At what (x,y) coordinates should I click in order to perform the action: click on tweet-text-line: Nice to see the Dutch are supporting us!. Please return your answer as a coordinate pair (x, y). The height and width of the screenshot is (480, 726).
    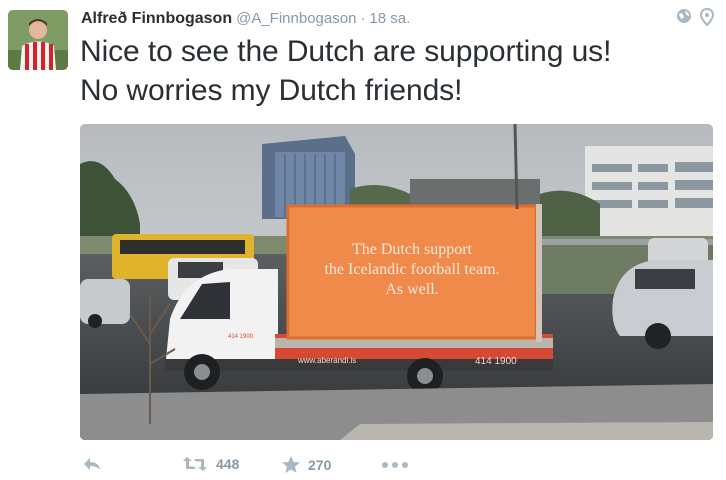
    Looking at the image, I should click on (346, 51).